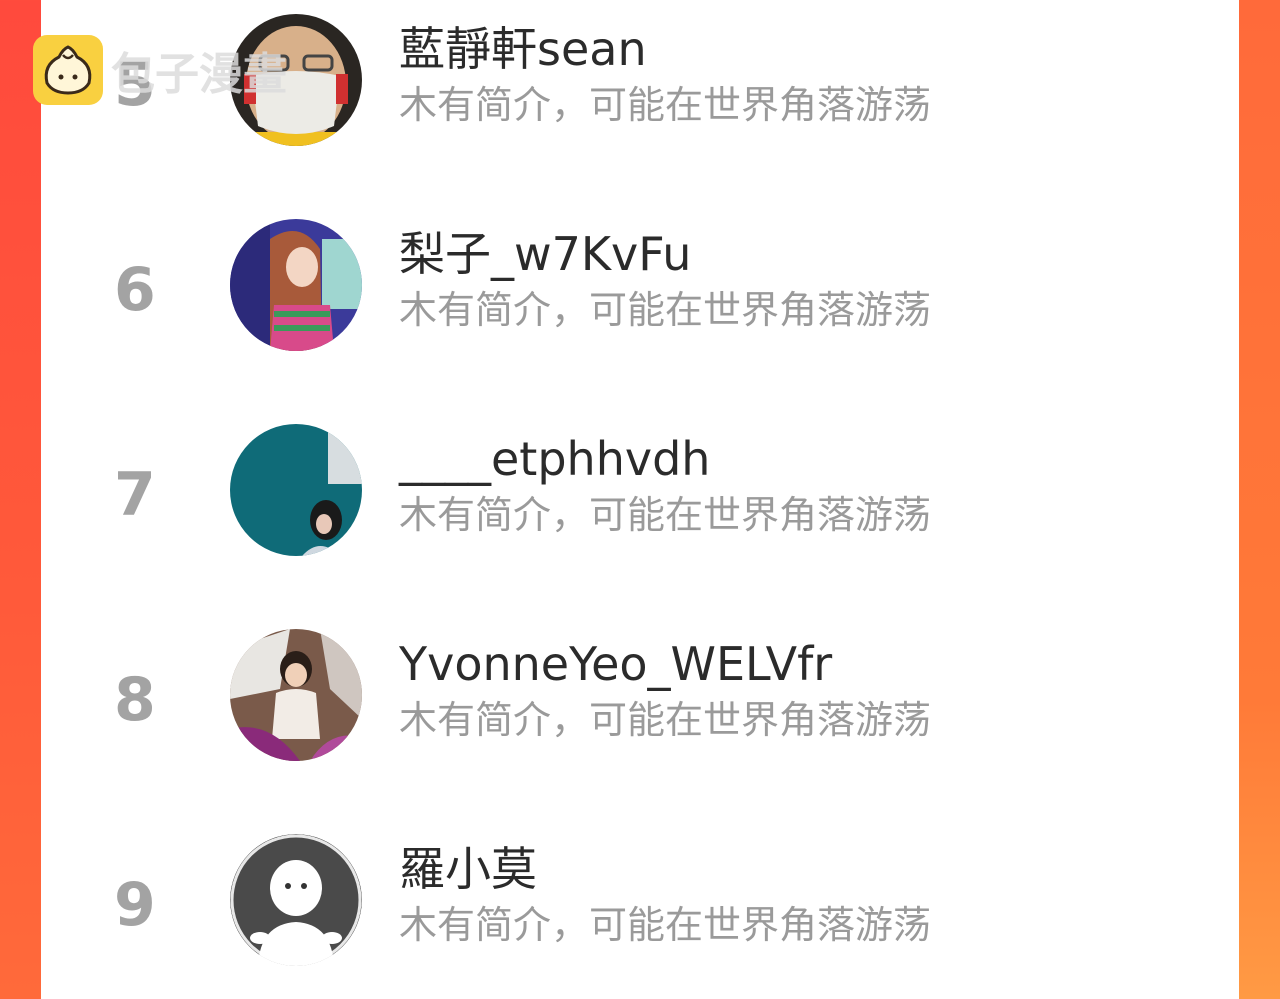  Describe the element at coordinates (296, 285) in the screenshot. I see `anime-girl-avatar` at that location.